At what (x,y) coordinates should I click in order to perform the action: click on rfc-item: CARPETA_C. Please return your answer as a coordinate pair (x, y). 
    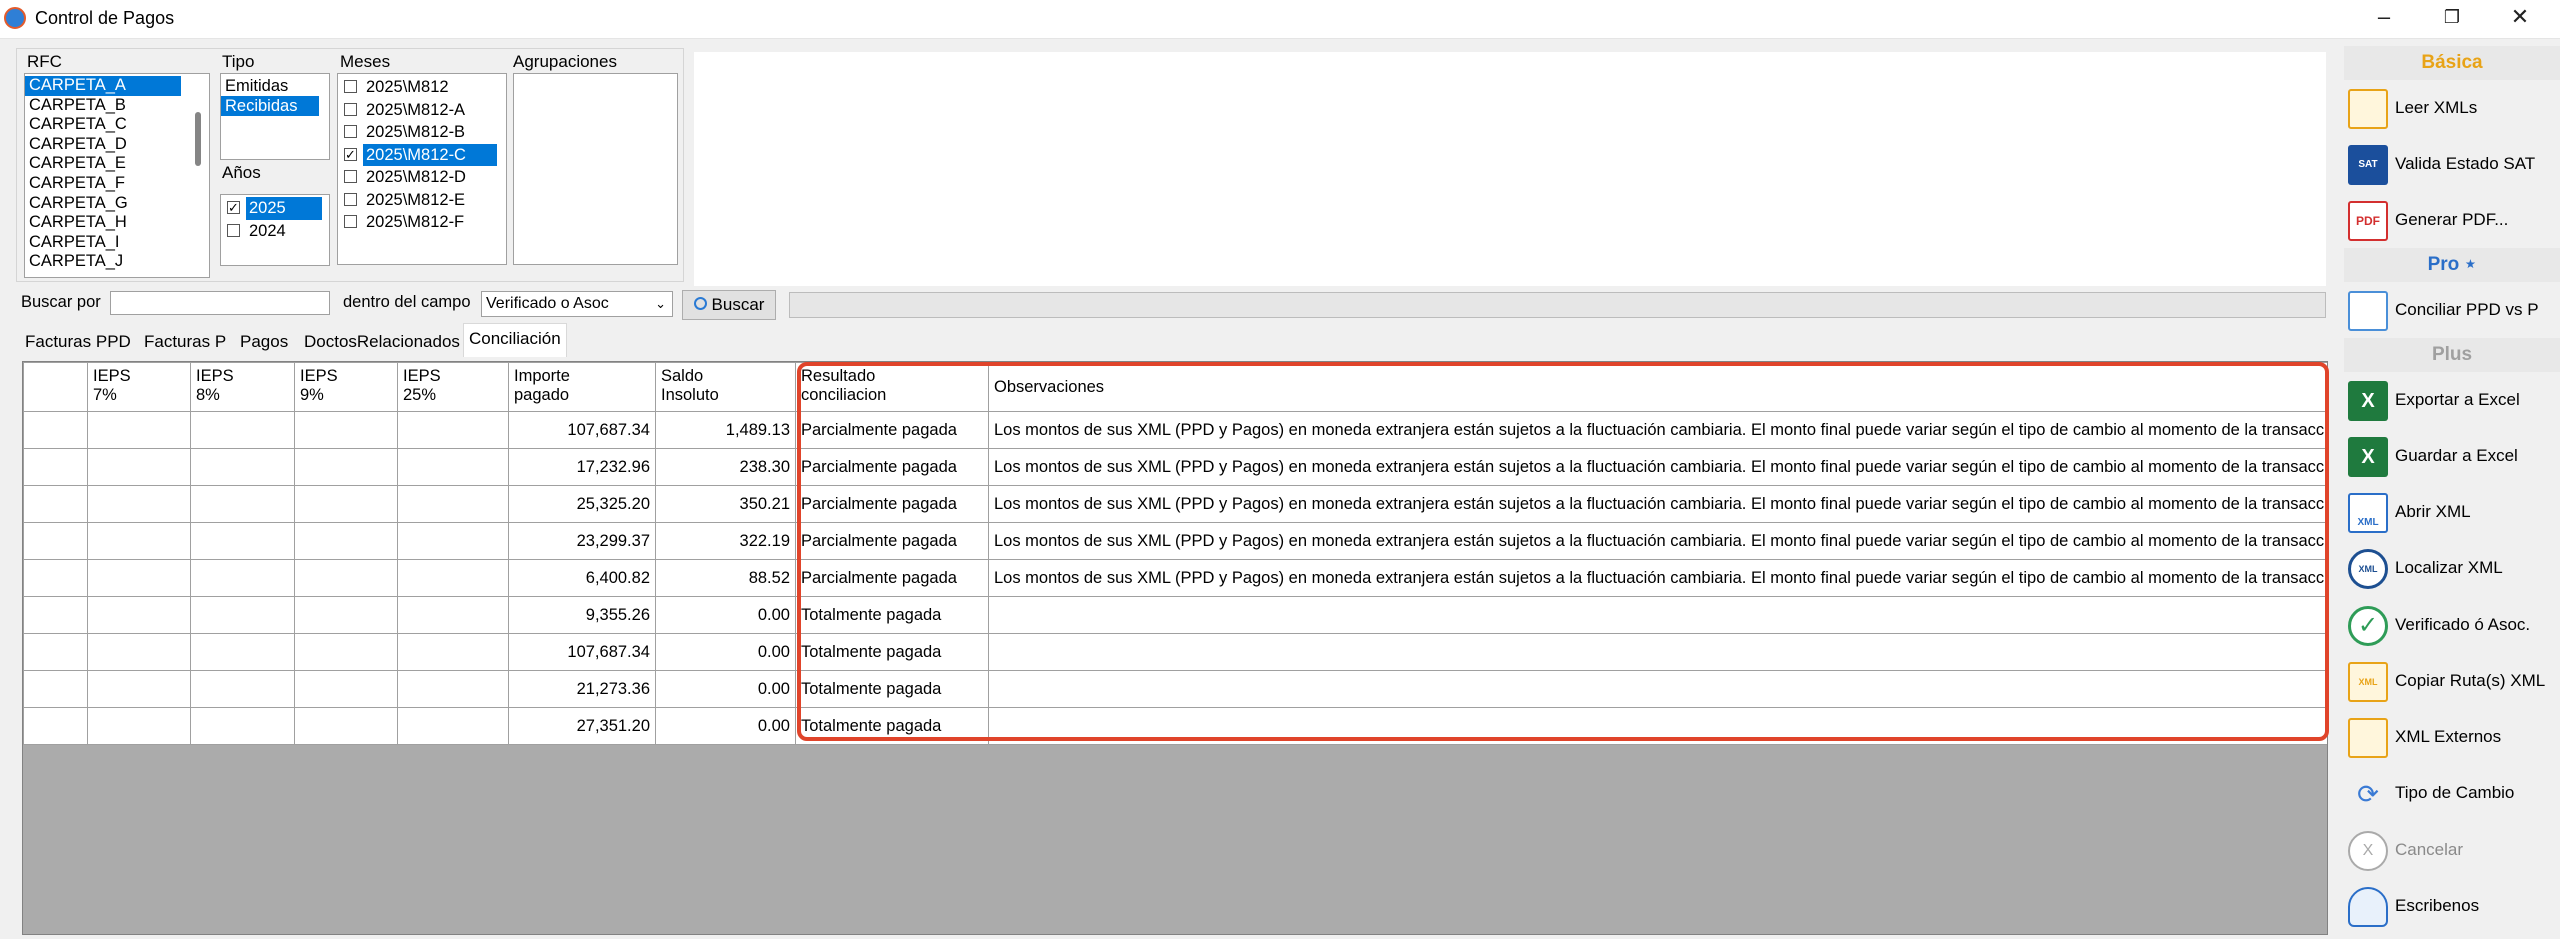
    Looking at the image, I should click on (103, 125).